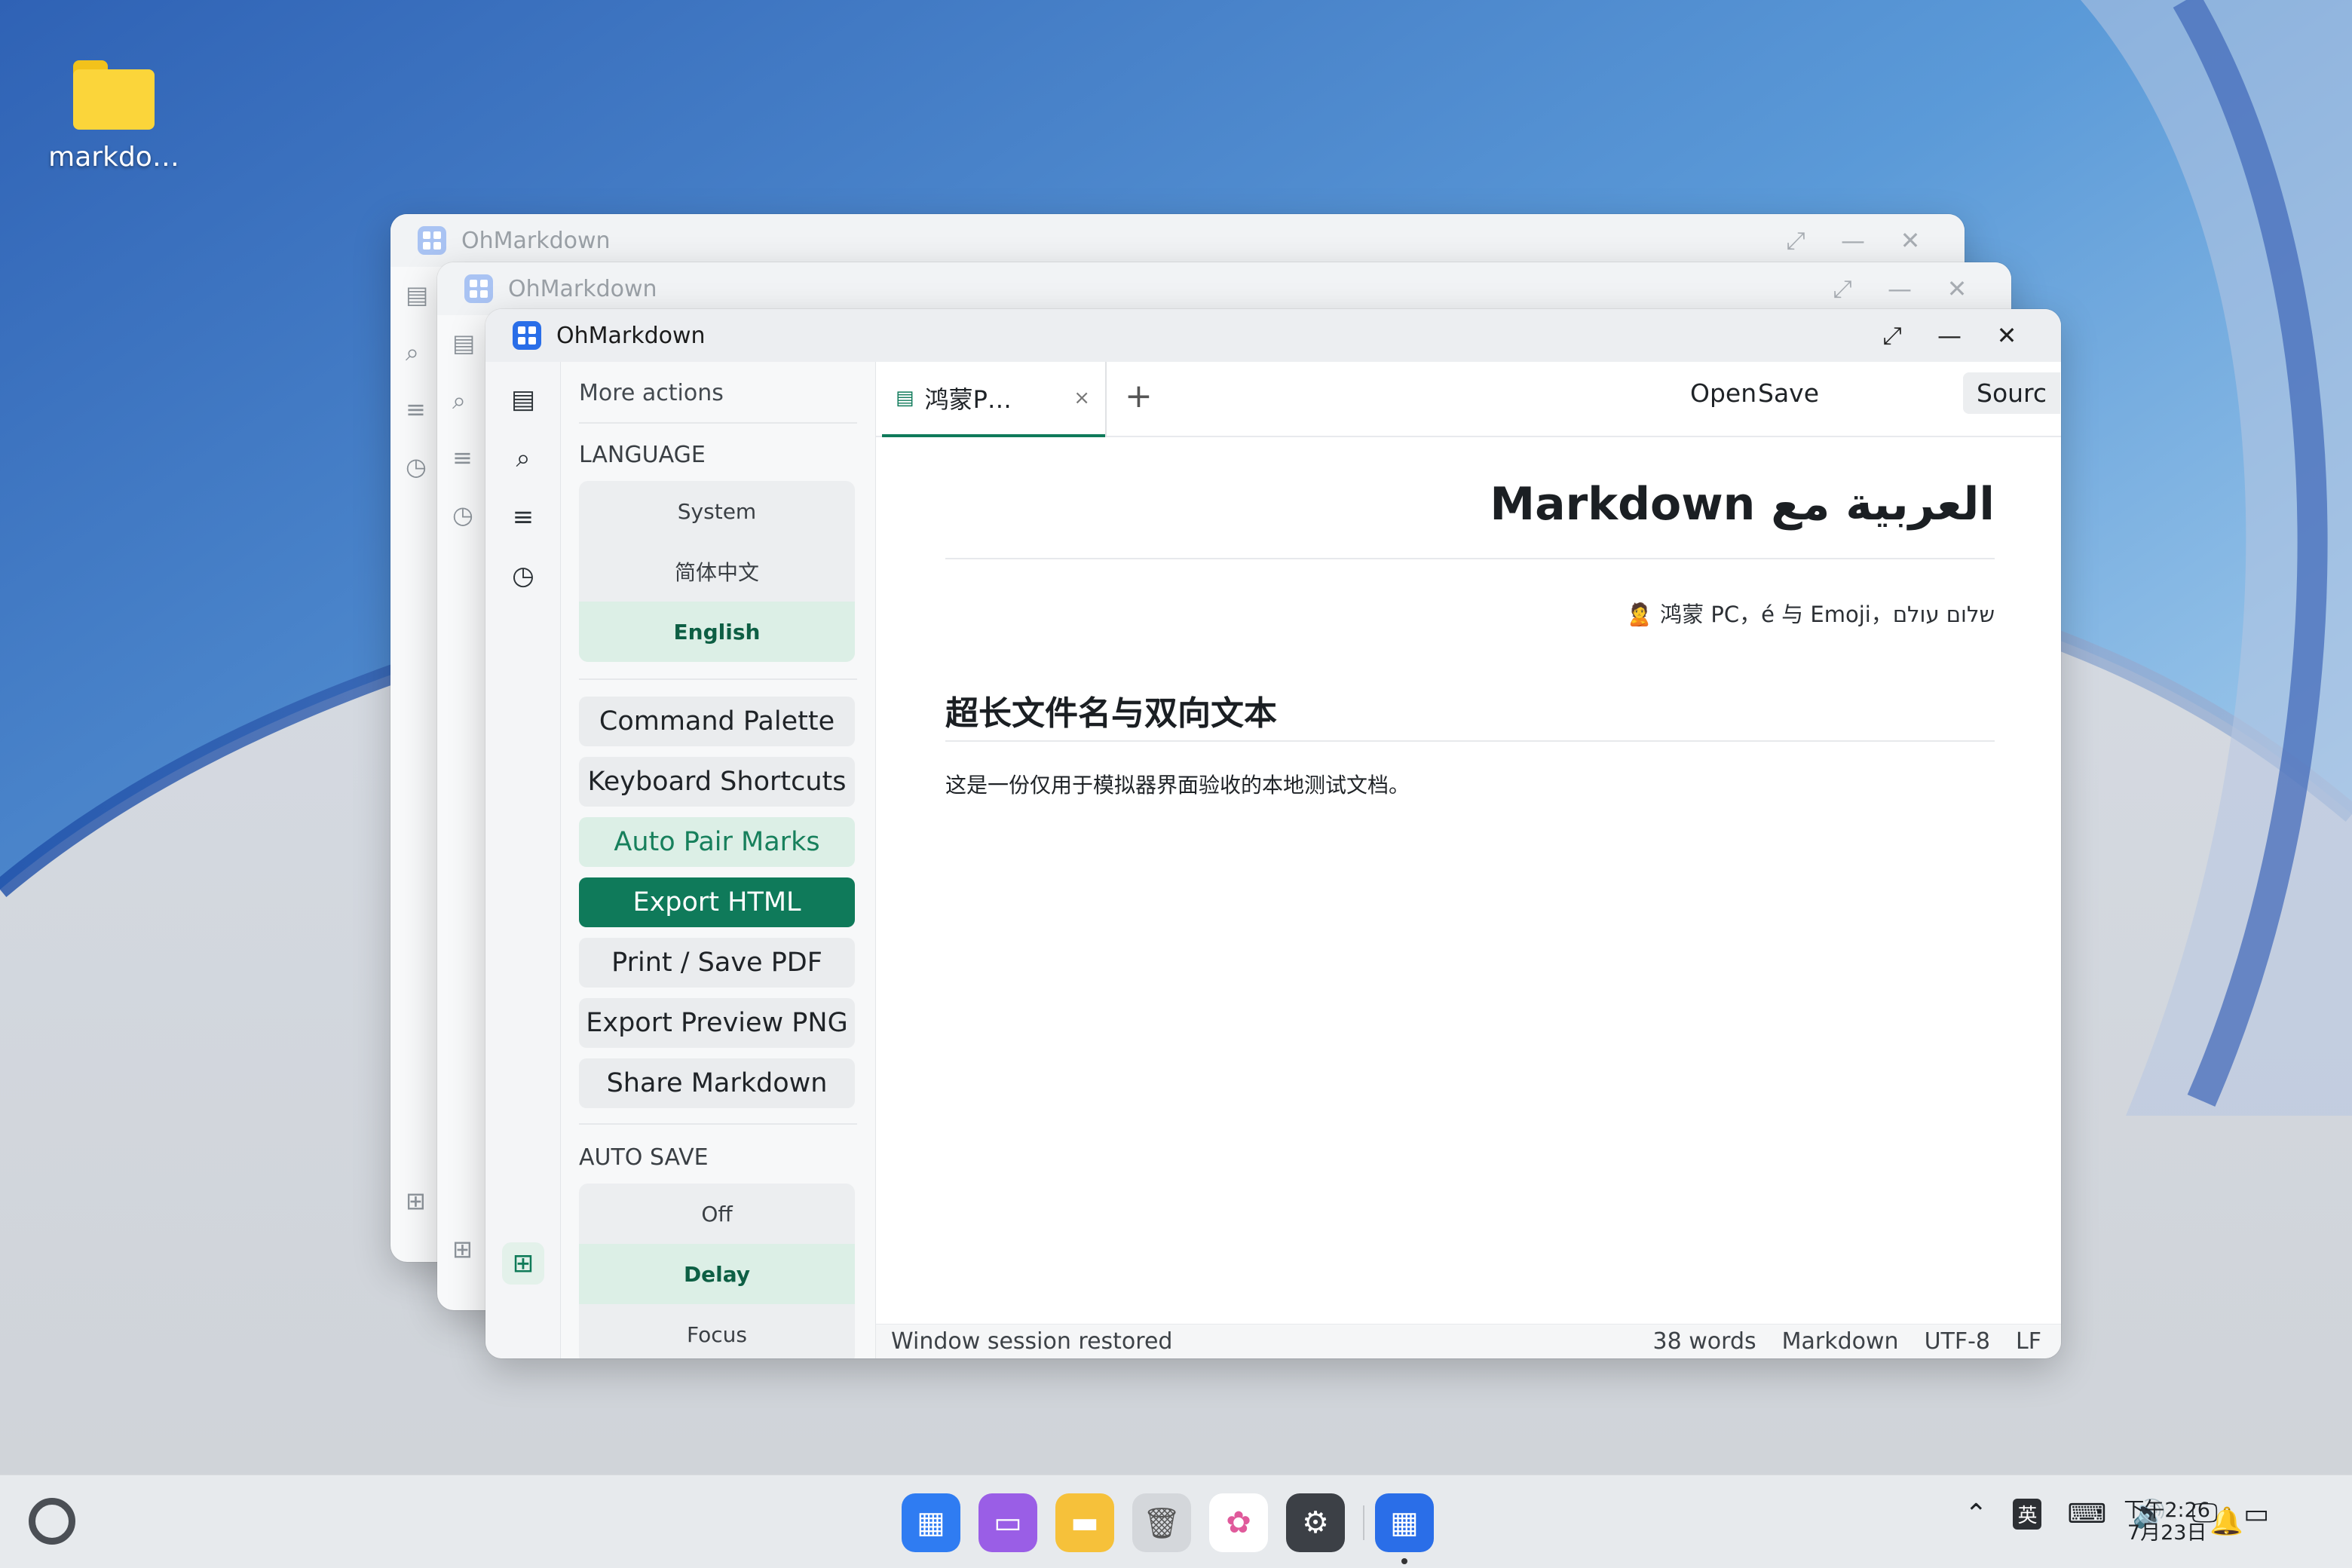 The image size is (2352, 1568). What do you see at coordinates (931, 1522) in the screenshot?
I see `app-center-icon: ▦` at bounding box center [931, 1522].